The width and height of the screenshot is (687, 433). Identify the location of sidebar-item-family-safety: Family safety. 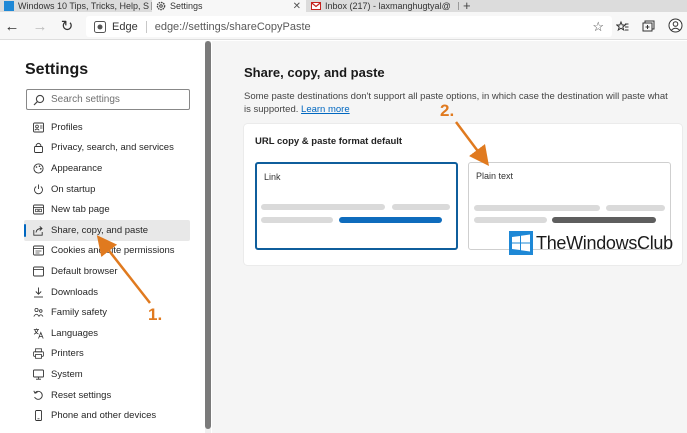
(107, 312).